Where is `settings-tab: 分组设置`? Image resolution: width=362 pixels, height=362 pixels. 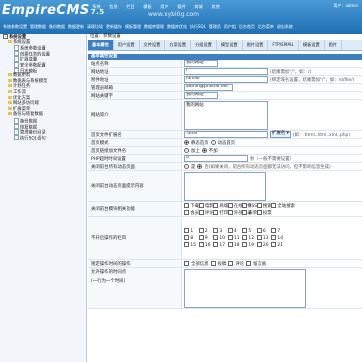
settings-tab: 分组设置 is located at coordinates (204, 45).